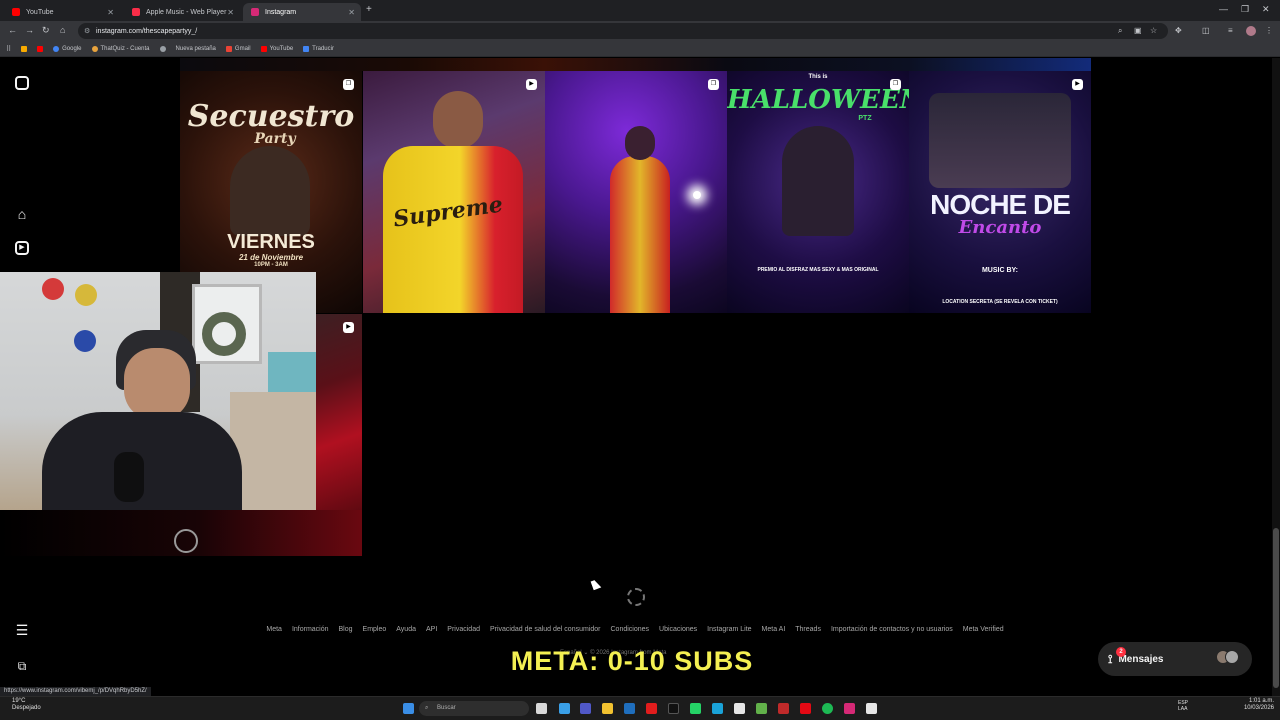  I want to click on youtube-app-icon, so click(651, 708).